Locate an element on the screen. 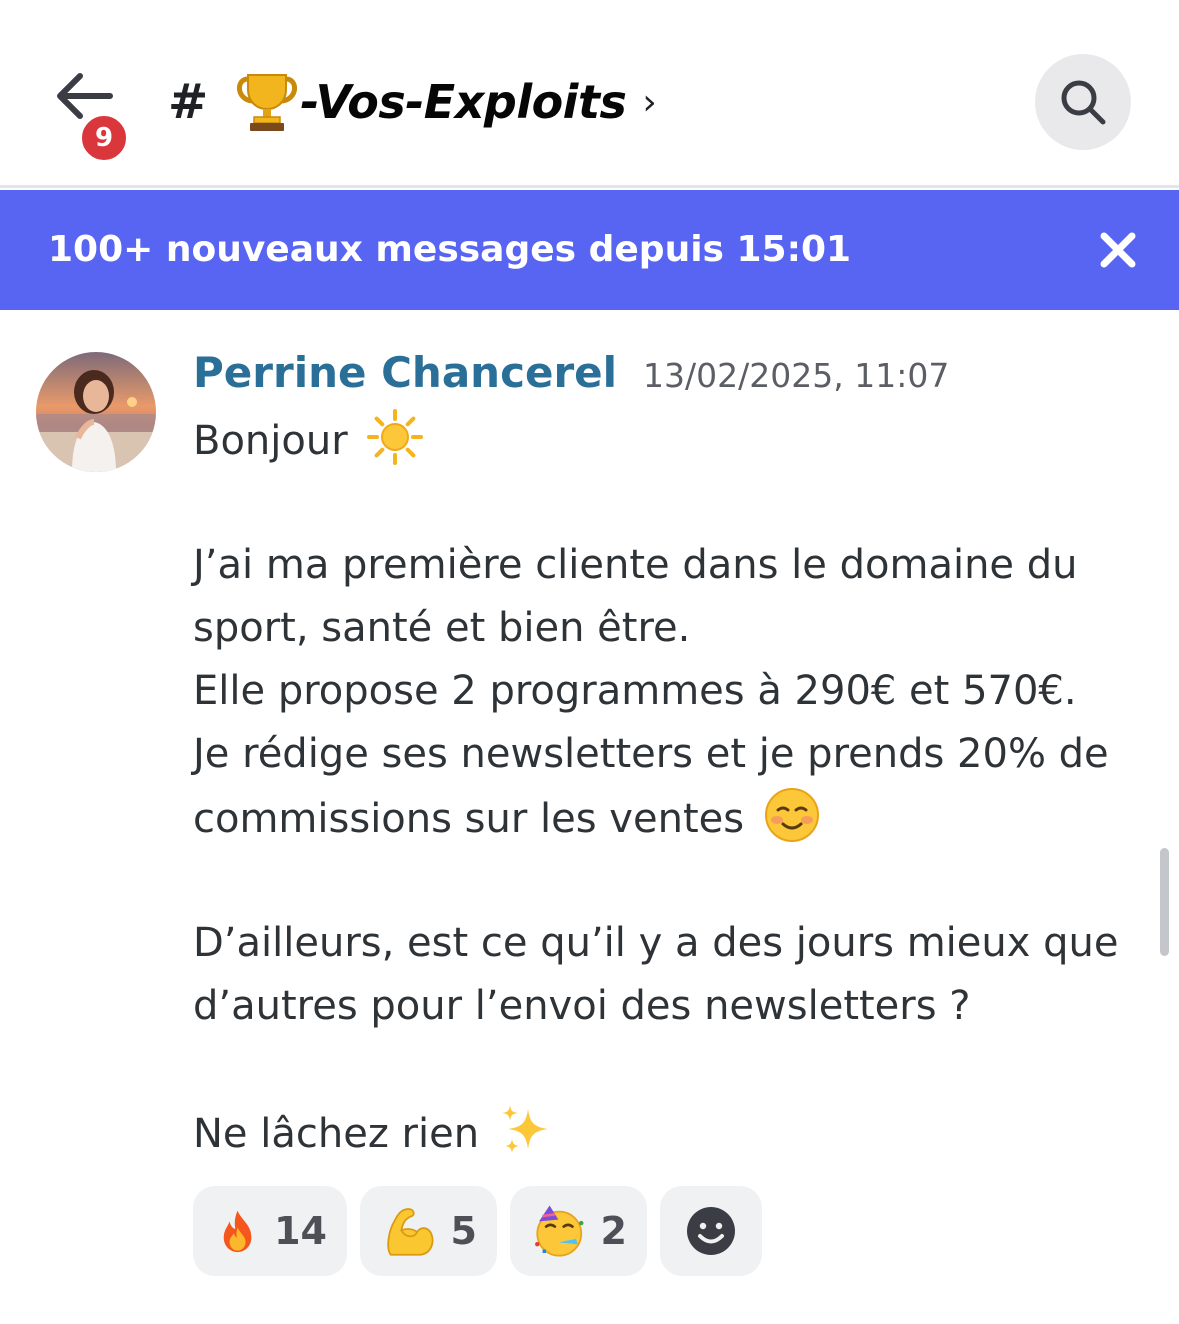  fire-icon is located at coordinates (237, 1231).